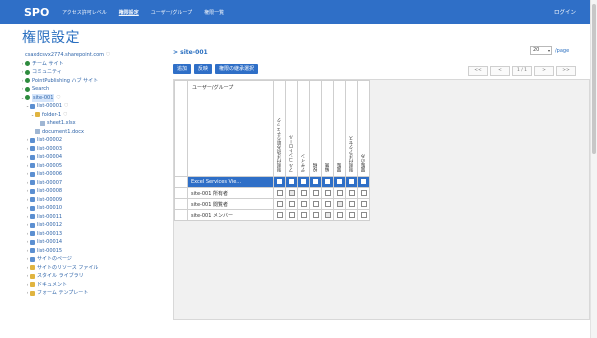  I want to click on tree-item: csaxdcsvx2774.sharepoint.com ◌, so click(95, 55).